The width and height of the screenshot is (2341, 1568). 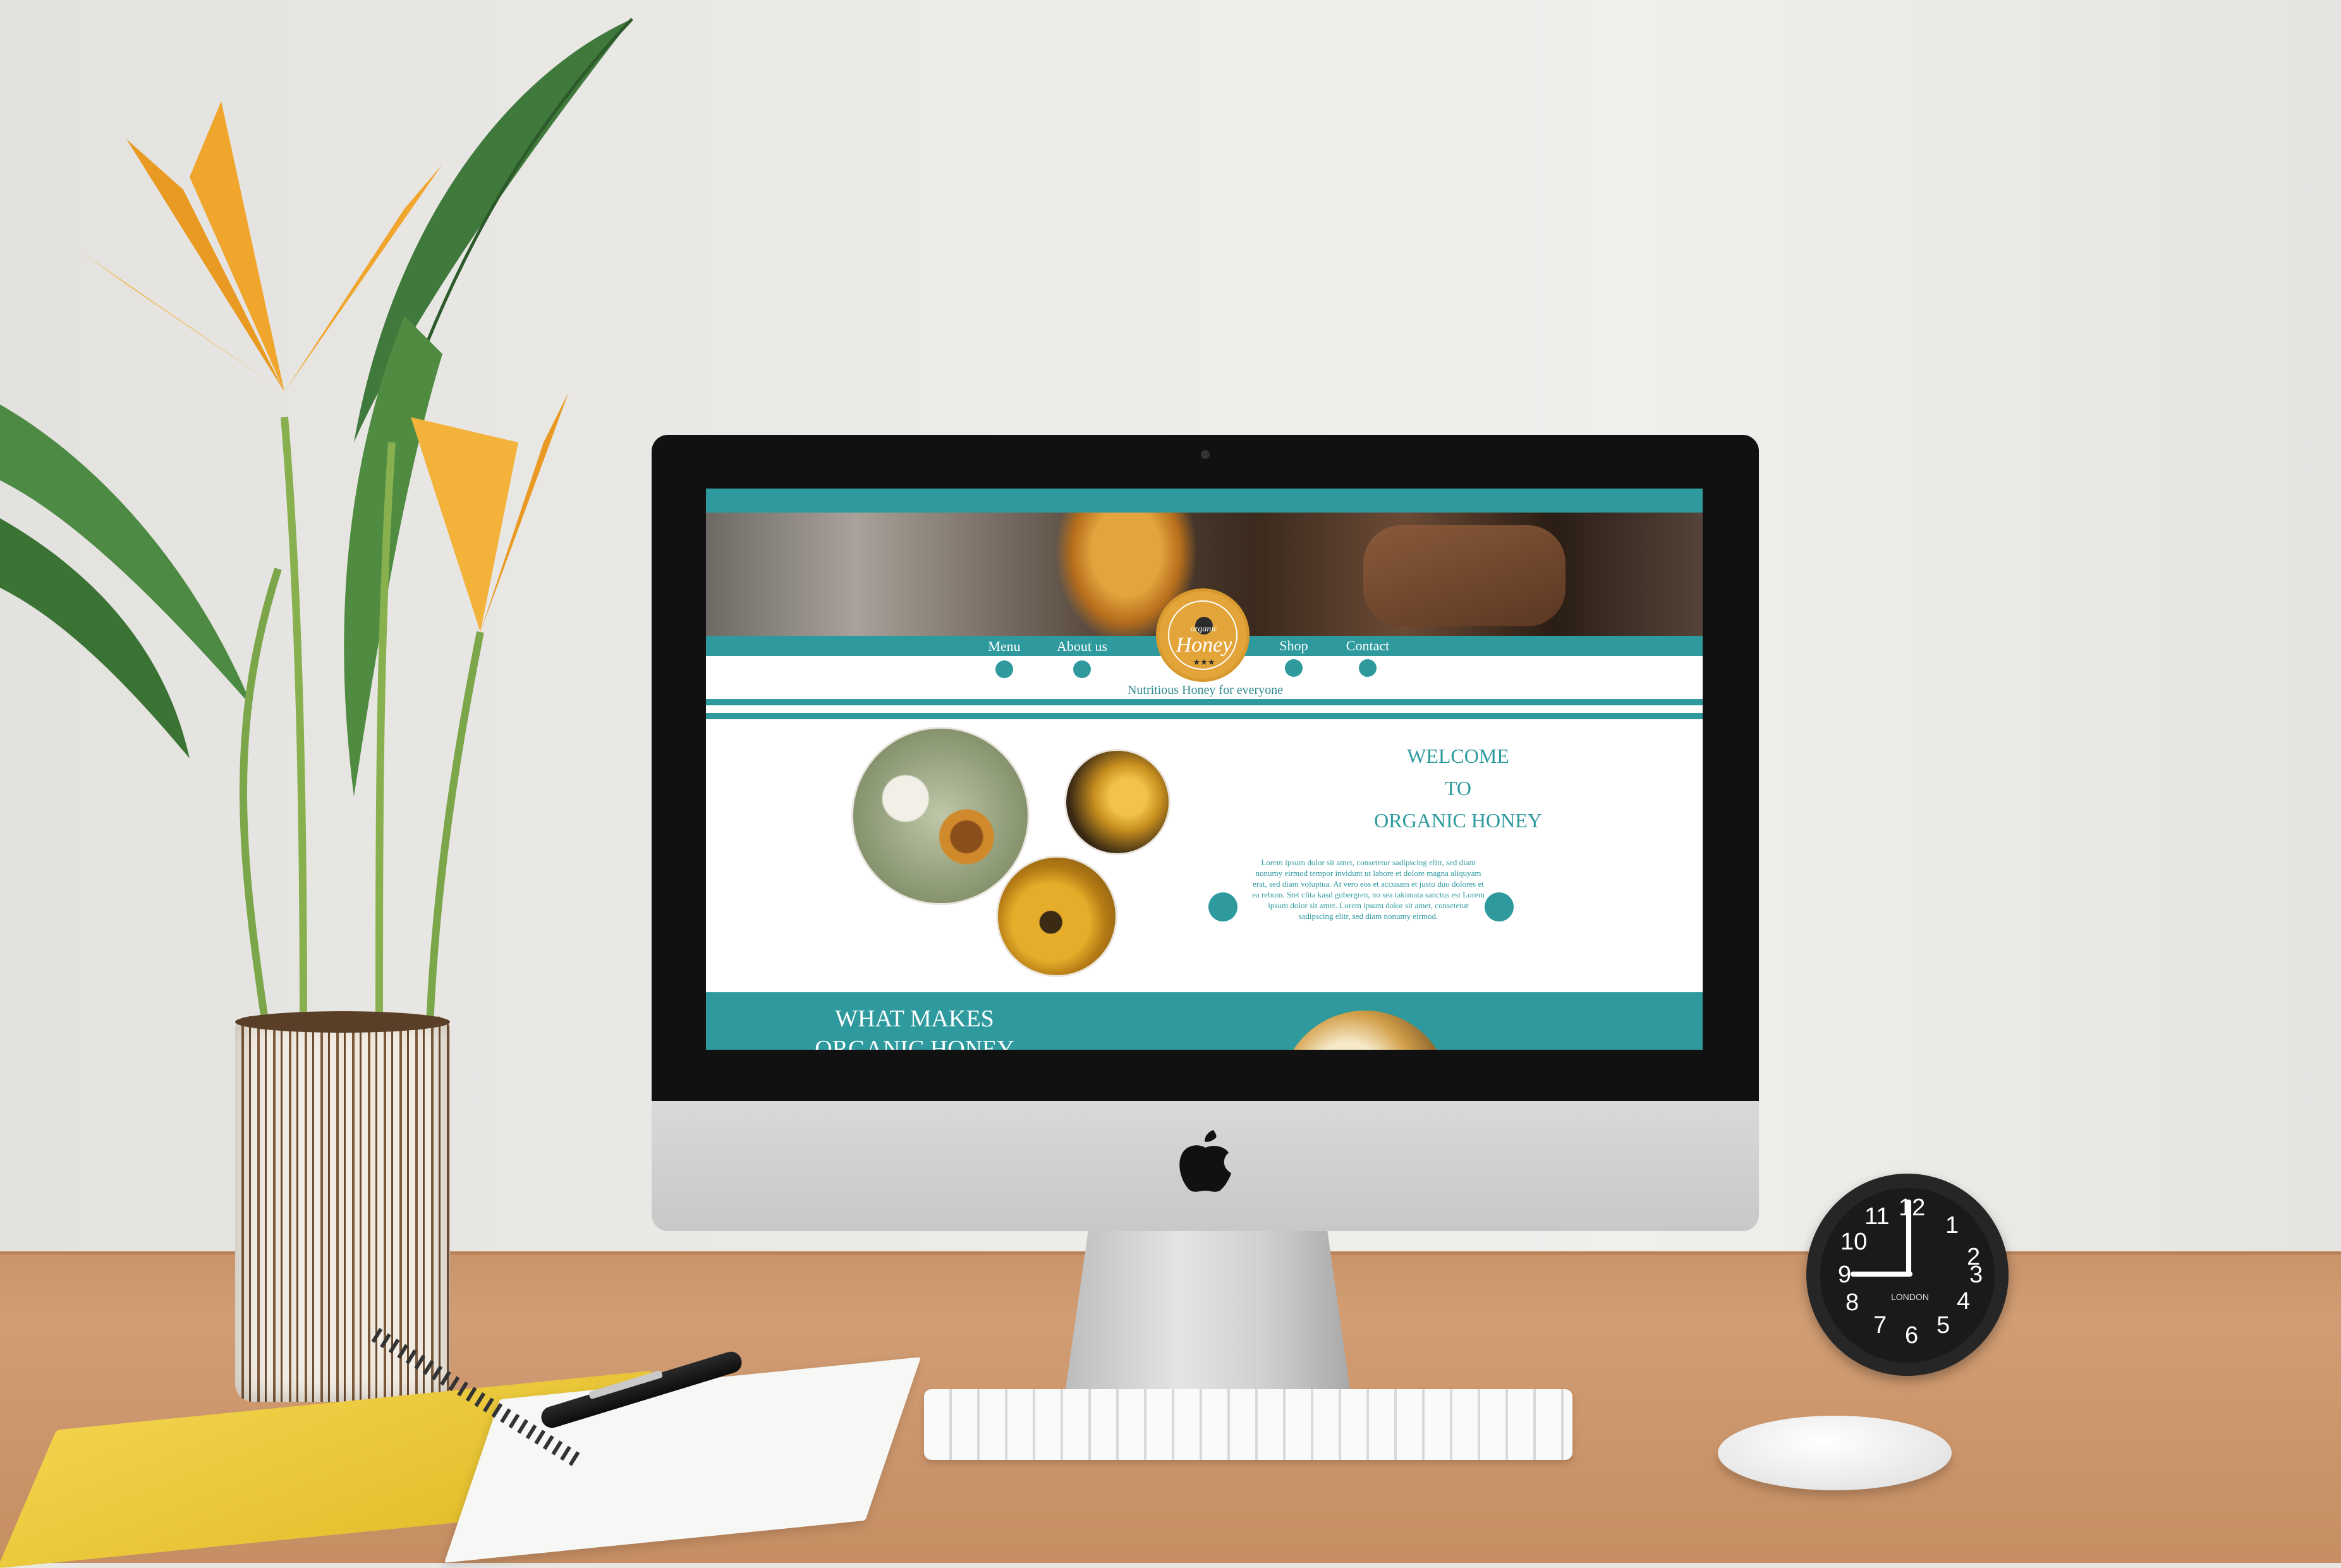 I want to click on striped-vase, so click(x=342, y=1209).